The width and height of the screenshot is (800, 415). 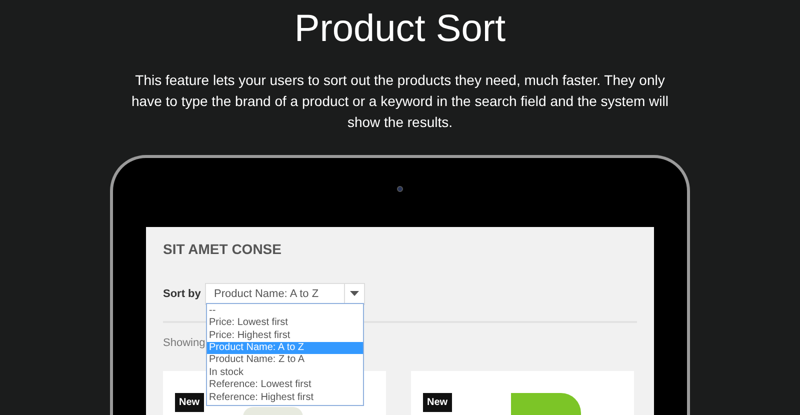 What do you see at coordinates (285, 373) in the screenshot?
I see `sort-option: In stock` at bounding box center [285, 373].